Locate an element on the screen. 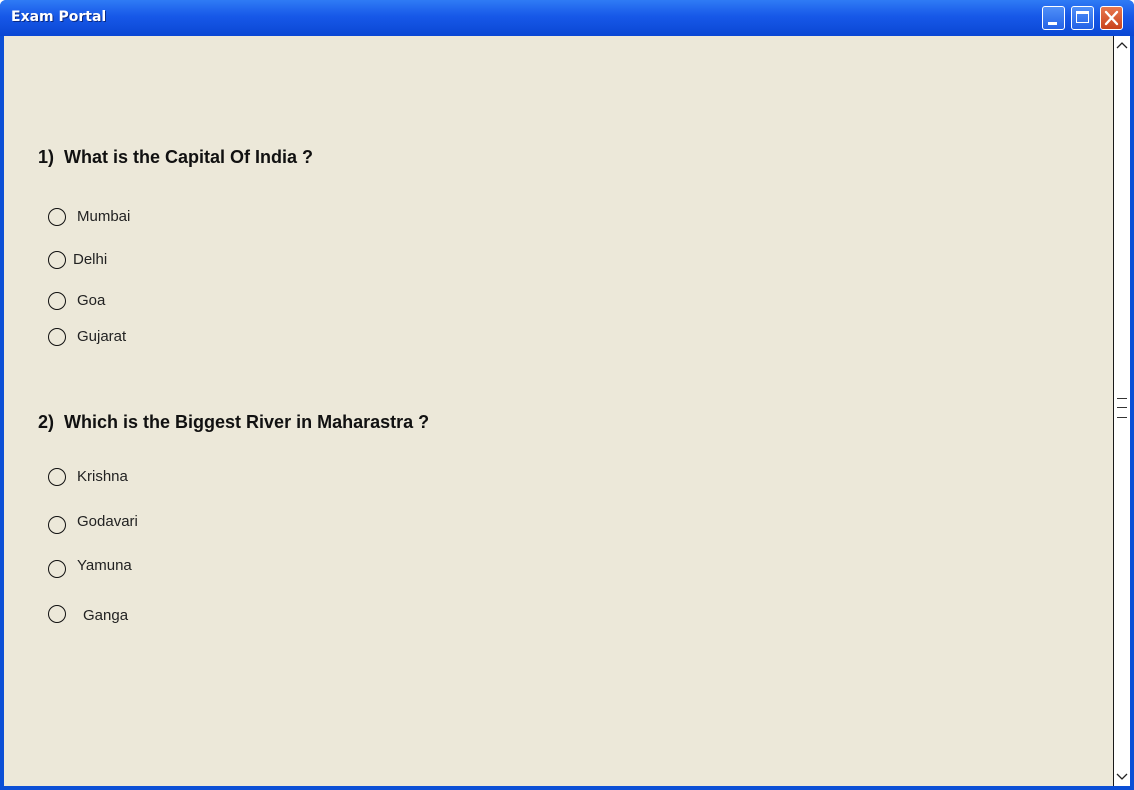 This screenshot has width=1134, height=790. option-label: Gujarat is located at coordinates (102, 336).